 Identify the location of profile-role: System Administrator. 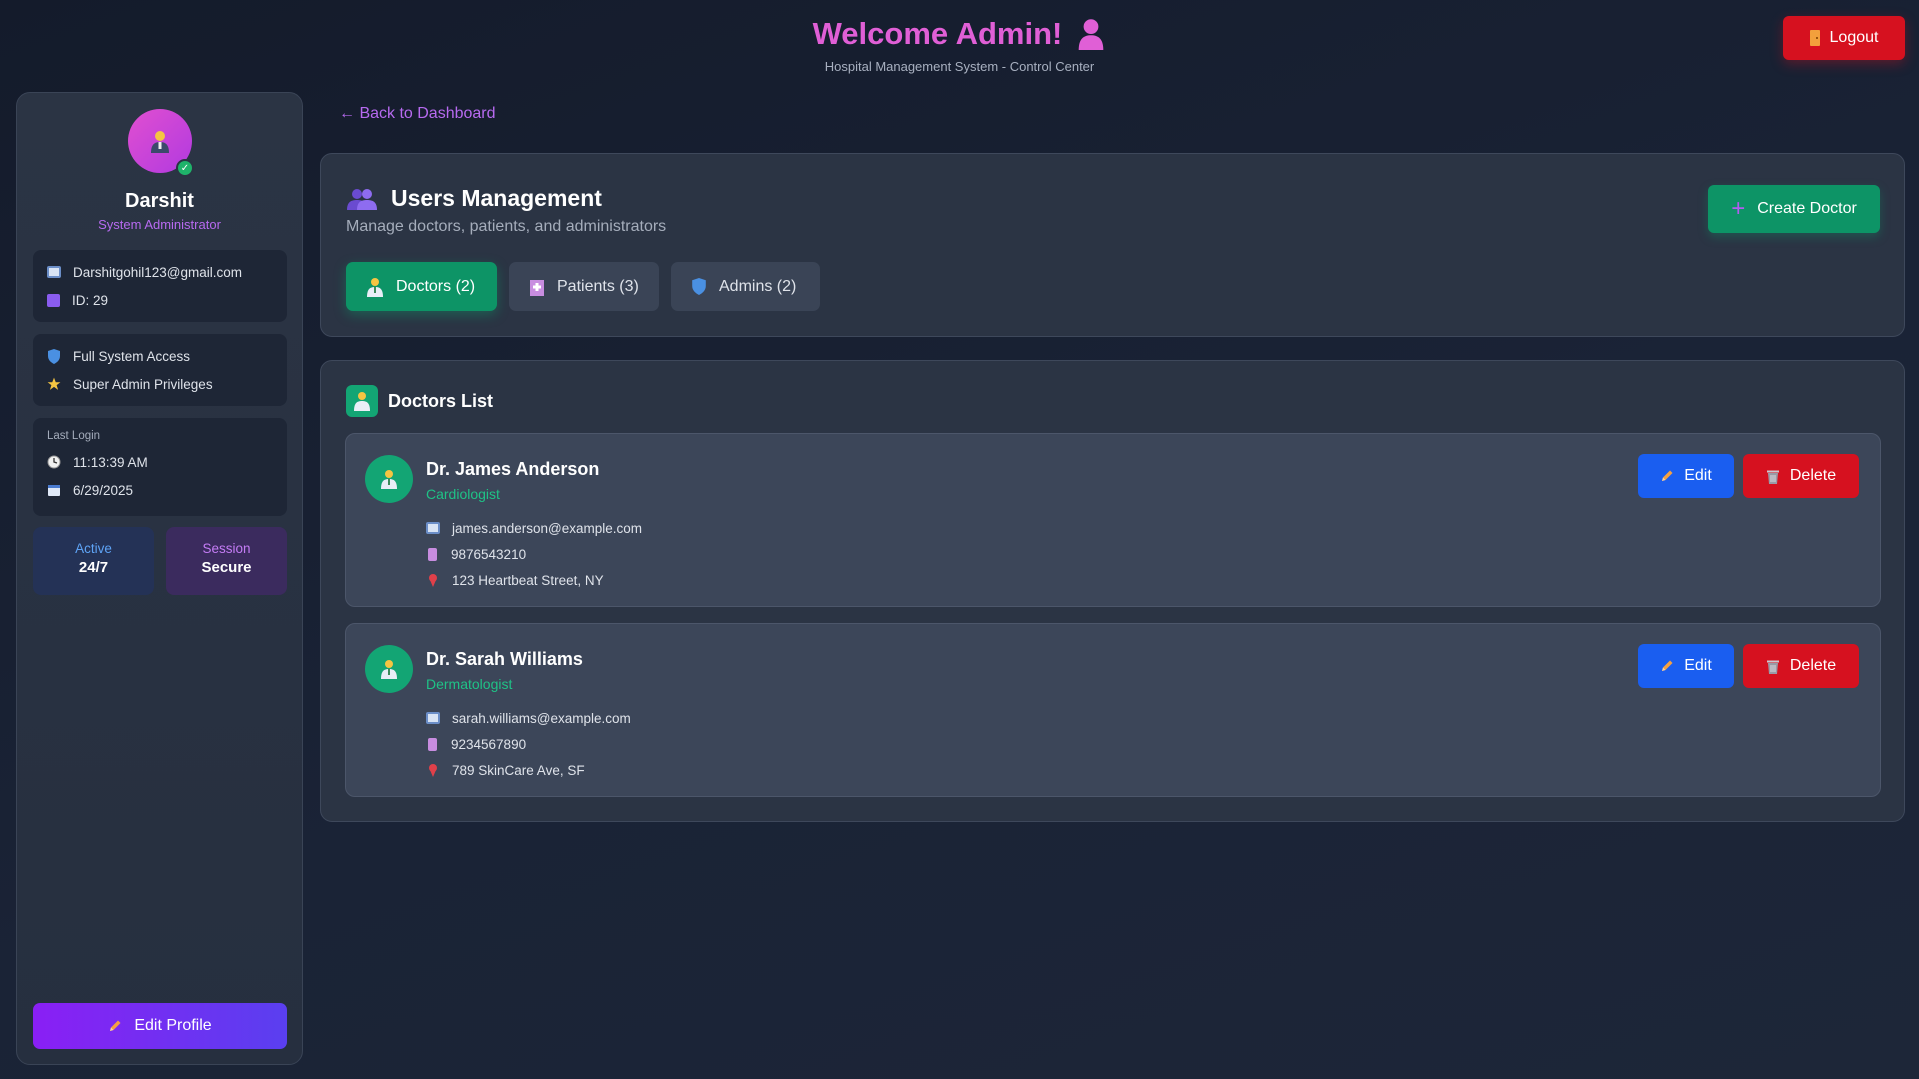
(159, 224).